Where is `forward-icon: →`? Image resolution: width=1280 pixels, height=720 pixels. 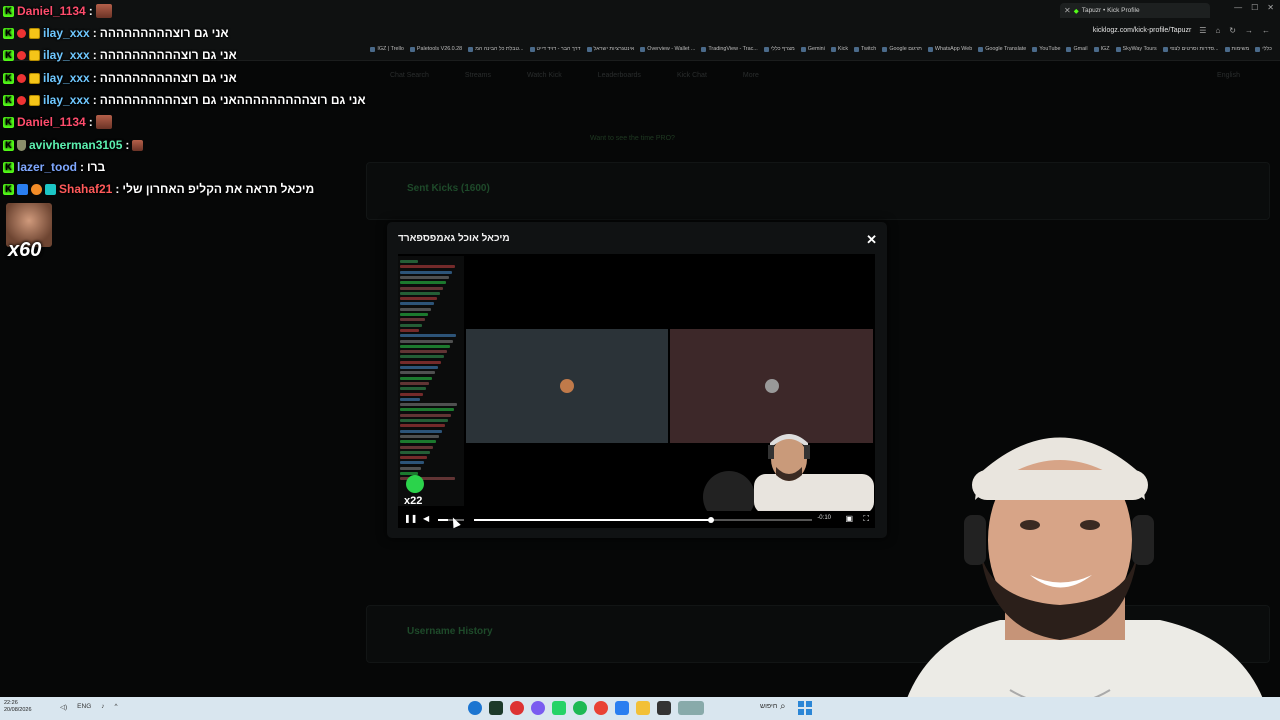
forward-icon: → is located at coordinates (1249, 30).